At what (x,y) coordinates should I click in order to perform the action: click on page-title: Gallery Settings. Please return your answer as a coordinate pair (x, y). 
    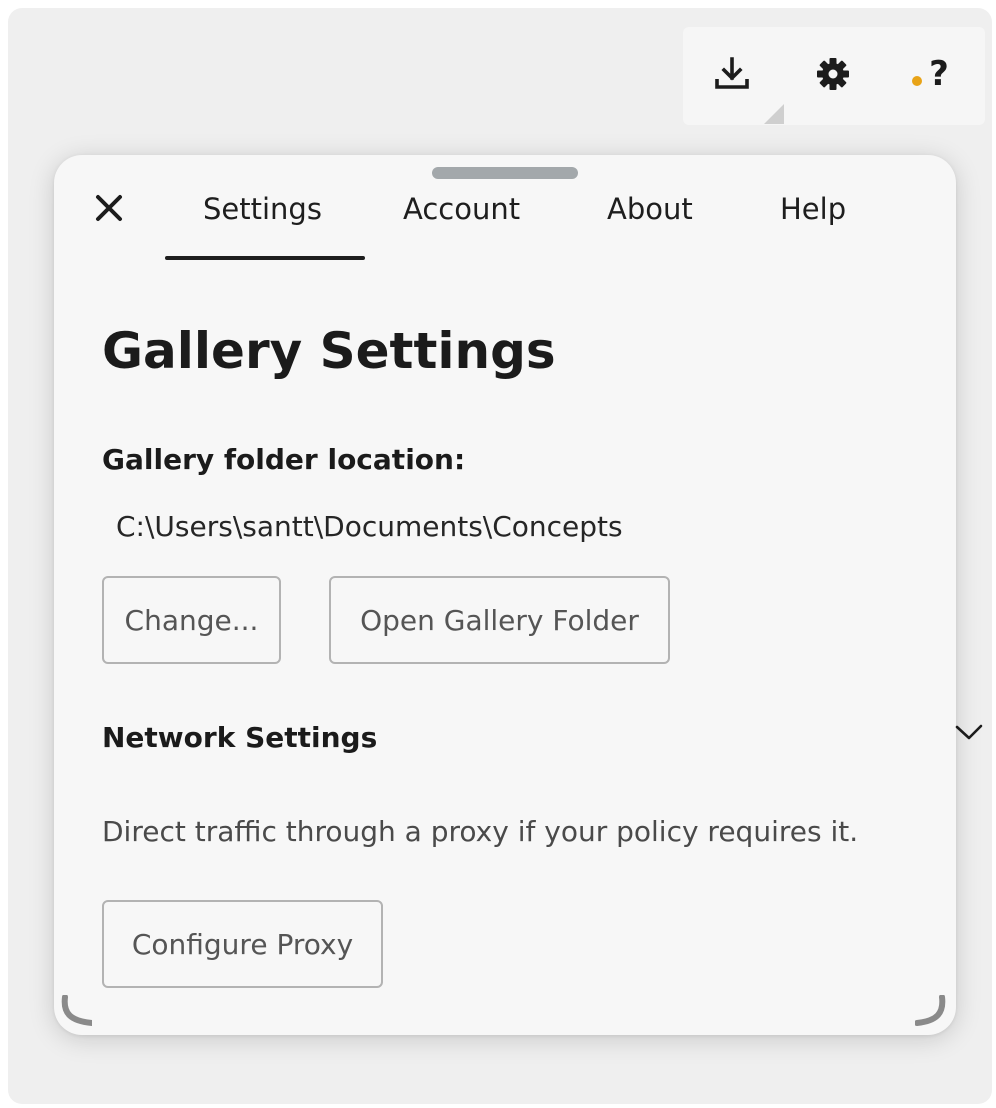
    Looking at the image, I should click on (329, 351).